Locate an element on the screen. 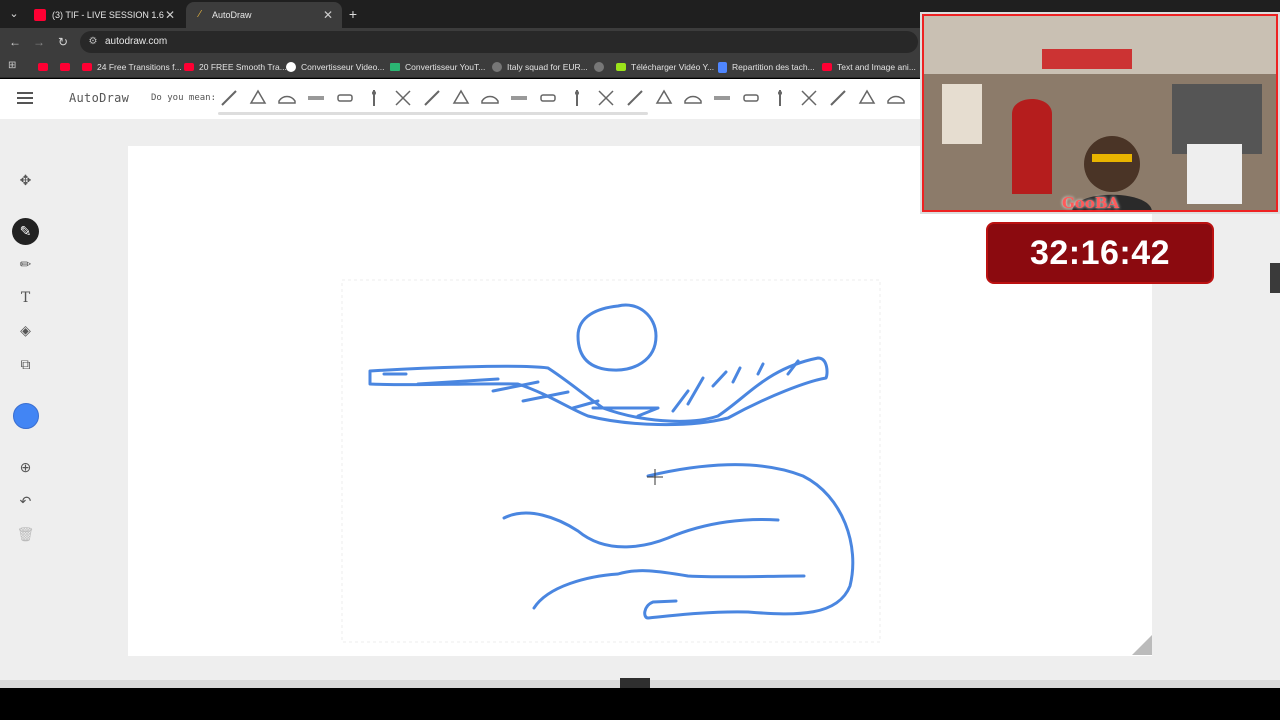 The width and height of the screenshot is (1280, 720). text-icon: T is located at coordinates (25, 297).